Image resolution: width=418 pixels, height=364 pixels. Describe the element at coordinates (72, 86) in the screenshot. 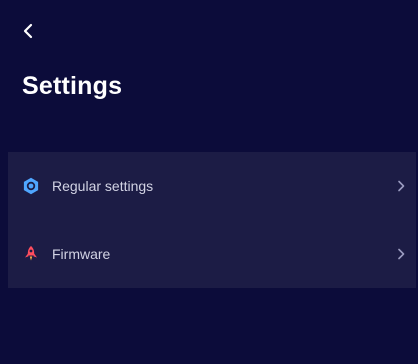

I see `page-title: Settings` at that location.